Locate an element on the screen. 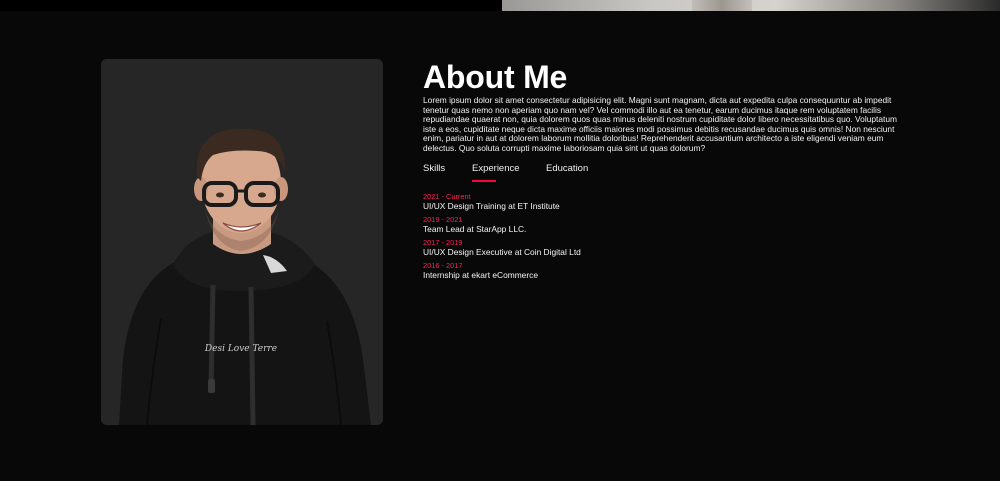  tab-bar: Skills Experience Education is located at coordinates (665, 173).